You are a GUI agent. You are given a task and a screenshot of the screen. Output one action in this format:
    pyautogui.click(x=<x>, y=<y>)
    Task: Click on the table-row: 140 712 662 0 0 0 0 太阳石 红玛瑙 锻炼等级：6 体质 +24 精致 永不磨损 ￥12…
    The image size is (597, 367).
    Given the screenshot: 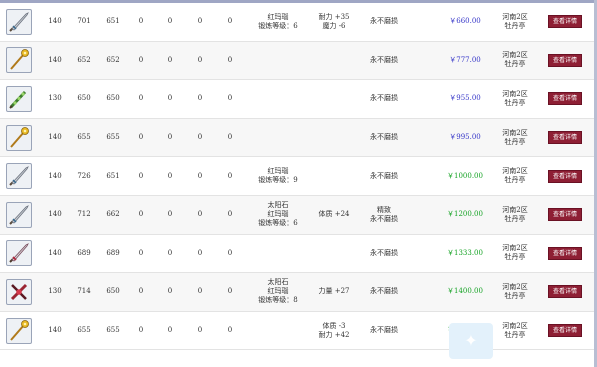 What is the action you would take?
    pyautogui.click(x=298, y=215)
    